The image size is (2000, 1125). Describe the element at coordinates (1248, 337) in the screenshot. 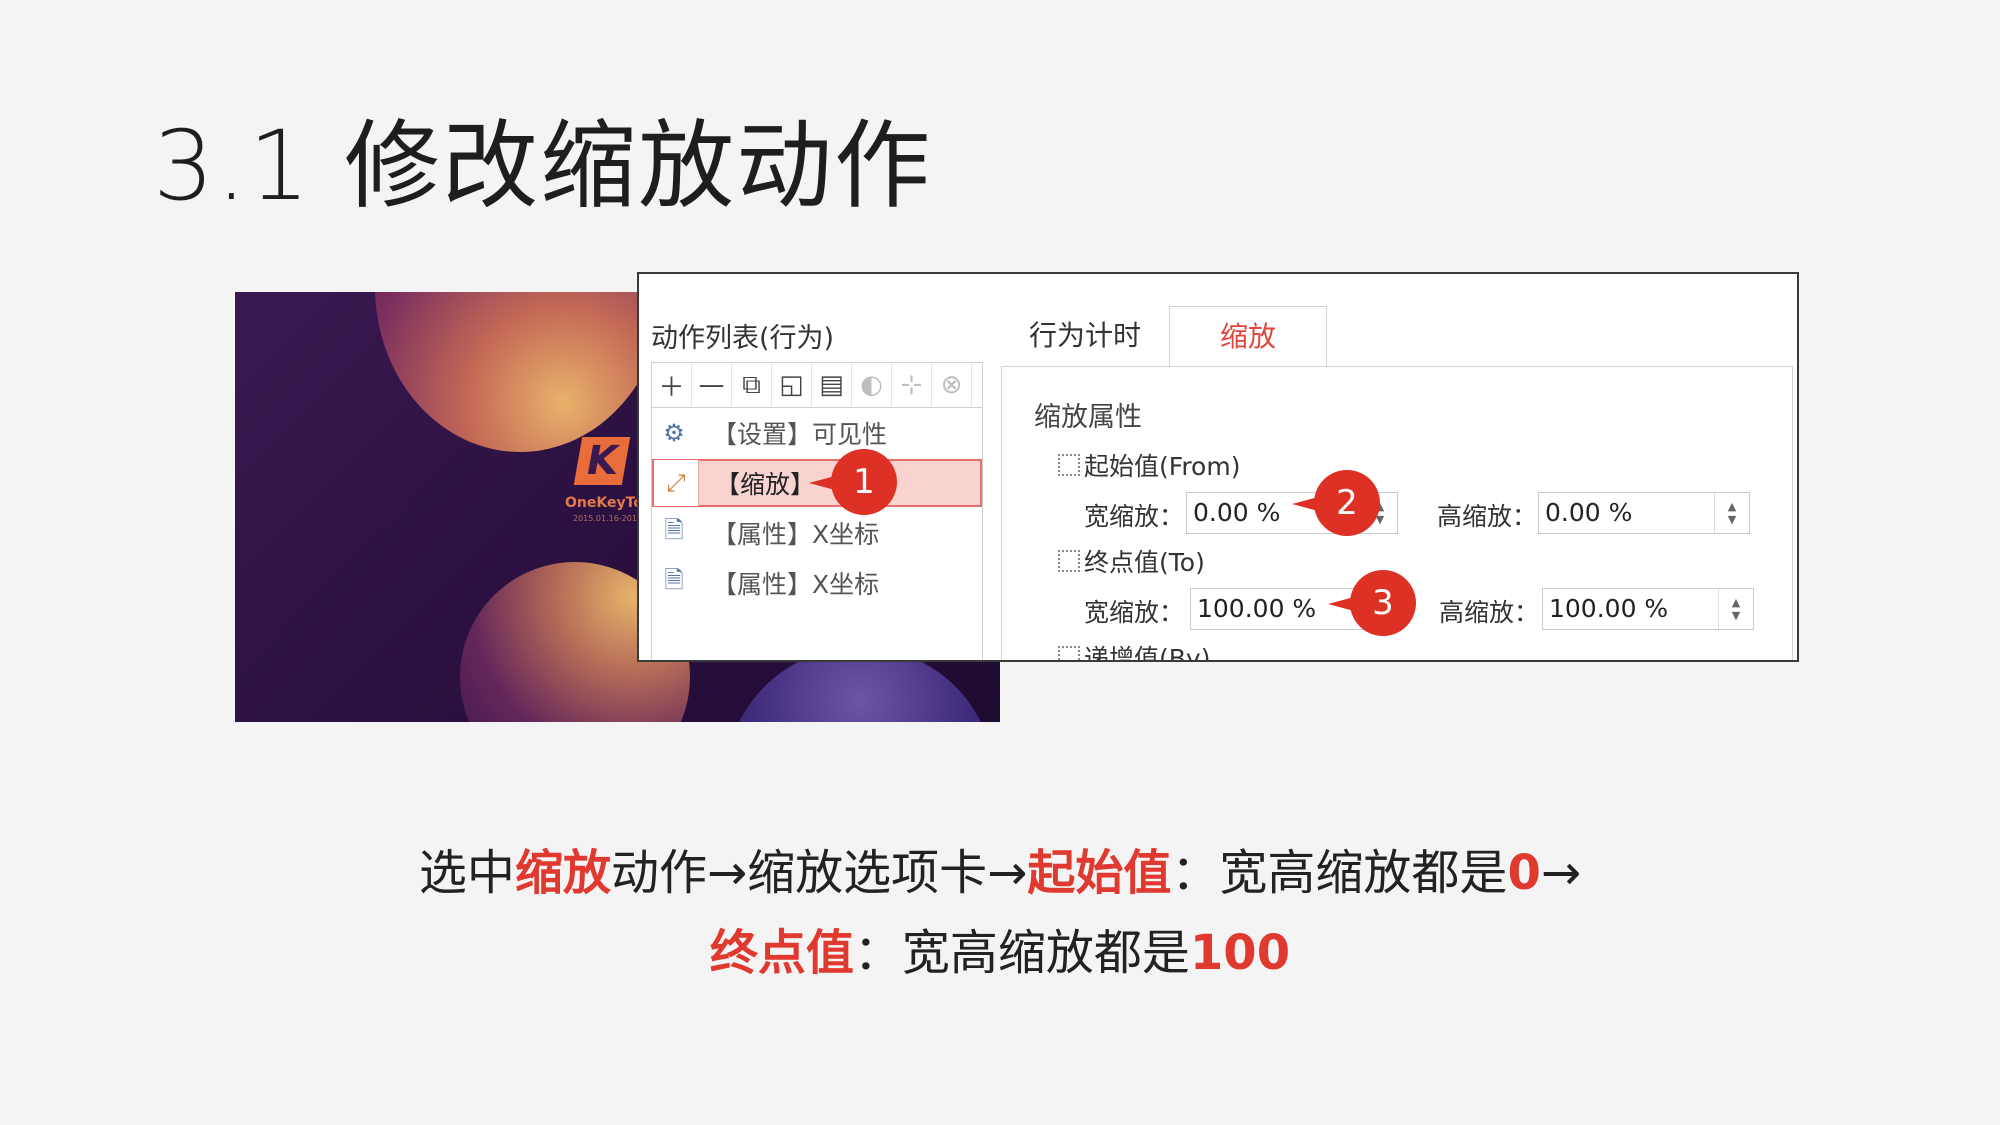

I see `tab-scale: 缩放` at that location.